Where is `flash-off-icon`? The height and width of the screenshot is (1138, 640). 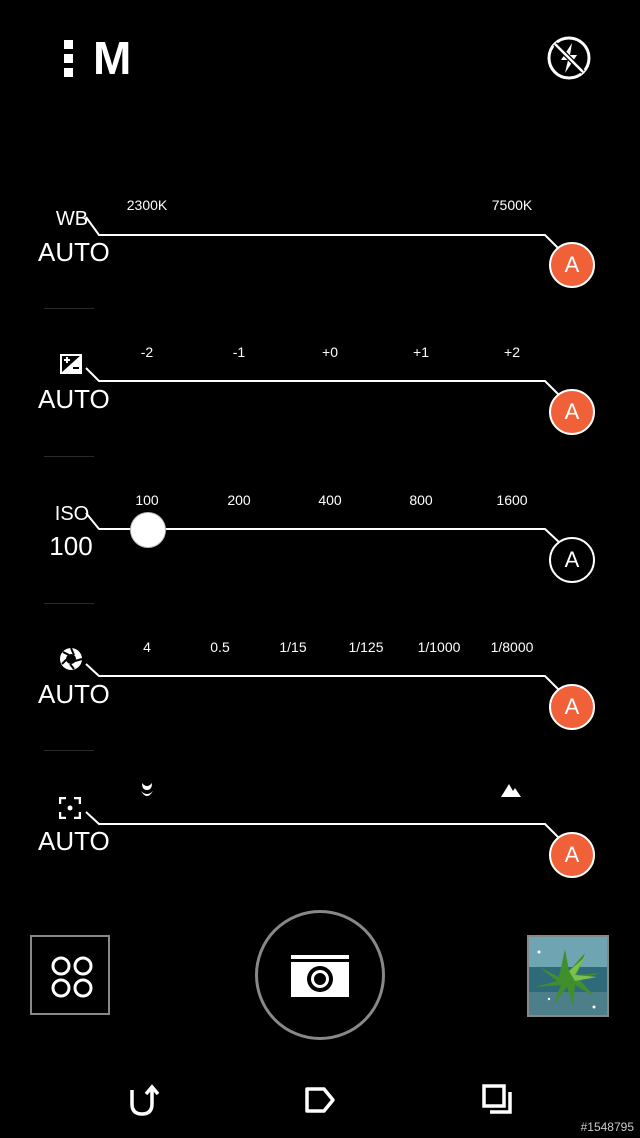
flash-off-icon is located at coordinates (569, 58).